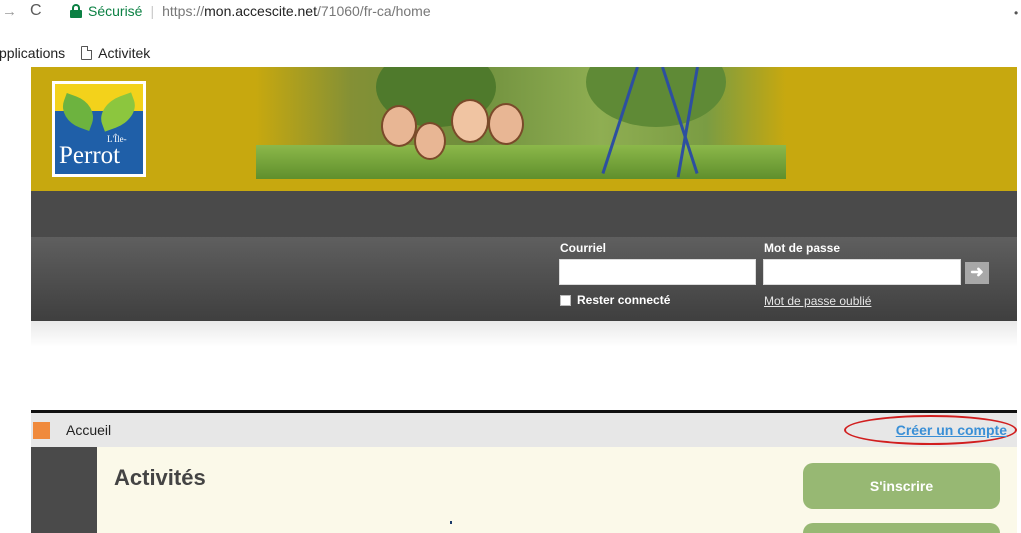 The width and height of the screenshot is (1021, 533). I want to click on remember-me: Rester connecté, so click(615, 300).